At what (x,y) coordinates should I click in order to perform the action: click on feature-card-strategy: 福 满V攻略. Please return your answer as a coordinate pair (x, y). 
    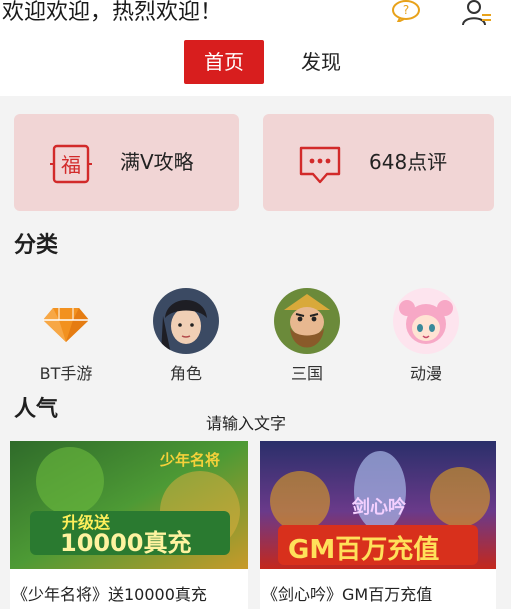
    Looking at the image, I should click on (126, 162).